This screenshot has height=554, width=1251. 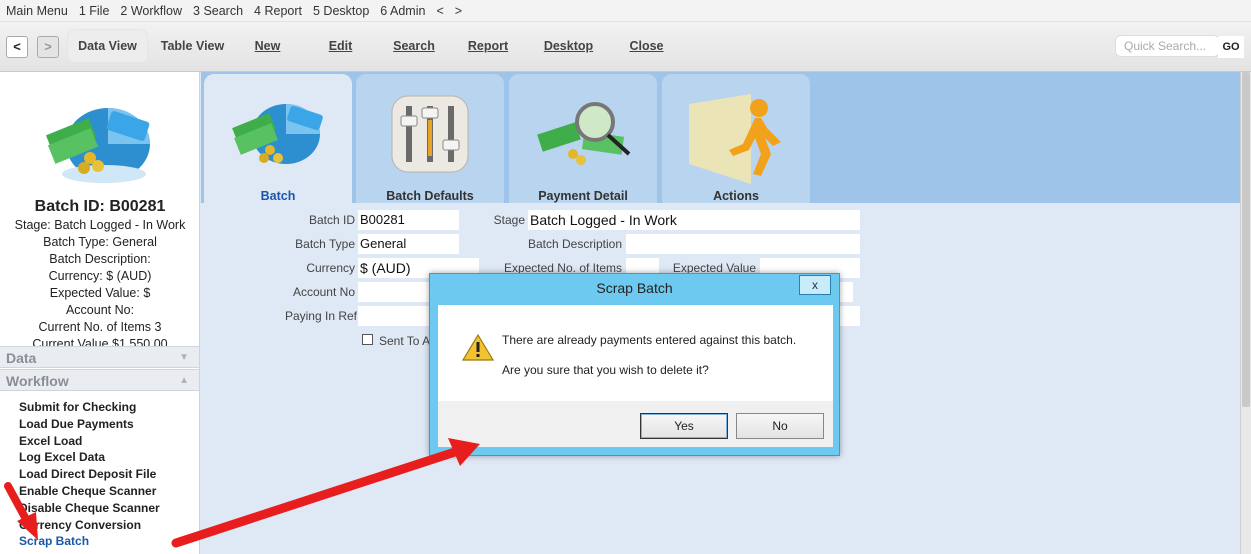 I want to click on menu-admin: 6 Admin, so click(x=402, y=11).